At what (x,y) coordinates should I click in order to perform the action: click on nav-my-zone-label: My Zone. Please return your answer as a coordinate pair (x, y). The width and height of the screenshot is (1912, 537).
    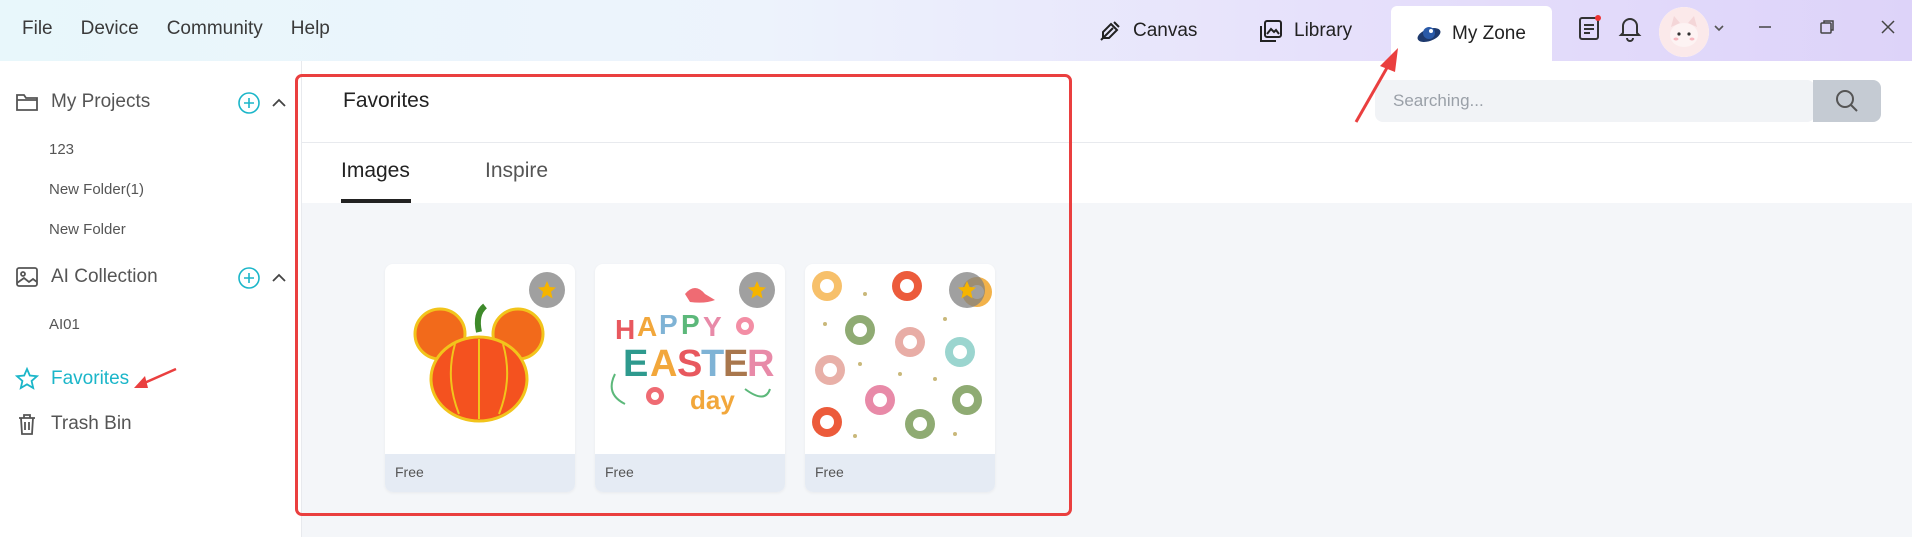
    Looking at the image, I should click on (1489, 33).